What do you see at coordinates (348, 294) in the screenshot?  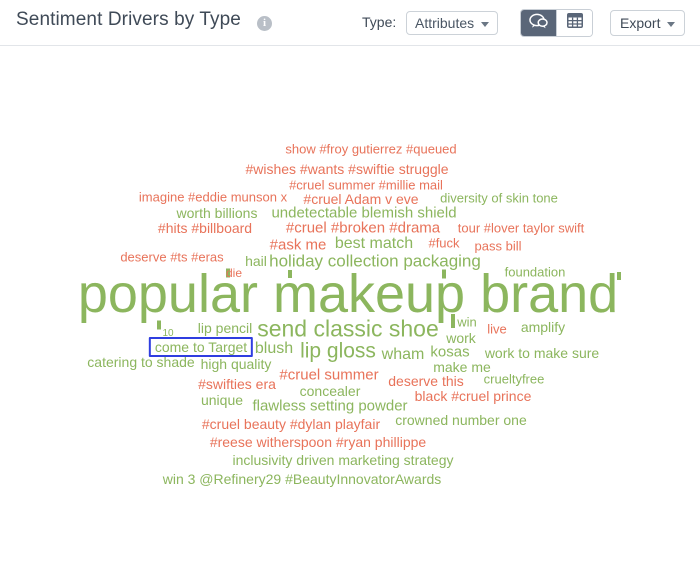 I see `word-cloud-term: popular makeup brand` at bounding box center [348, 294].